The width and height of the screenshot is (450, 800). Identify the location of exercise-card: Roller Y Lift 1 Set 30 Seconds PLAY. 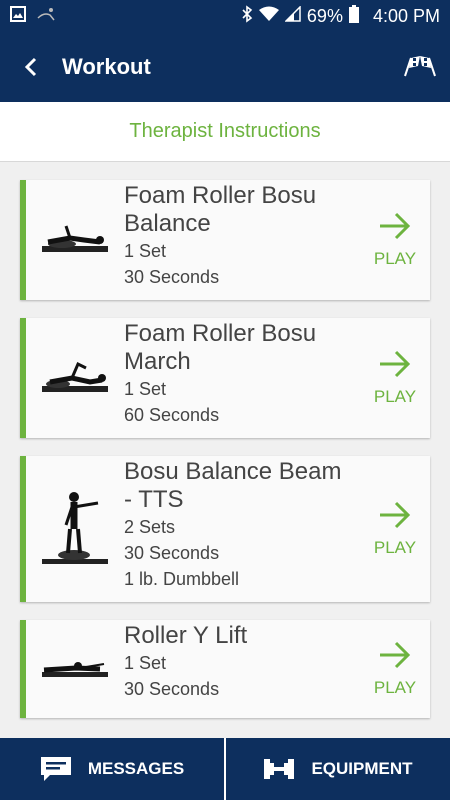
(225, 669).